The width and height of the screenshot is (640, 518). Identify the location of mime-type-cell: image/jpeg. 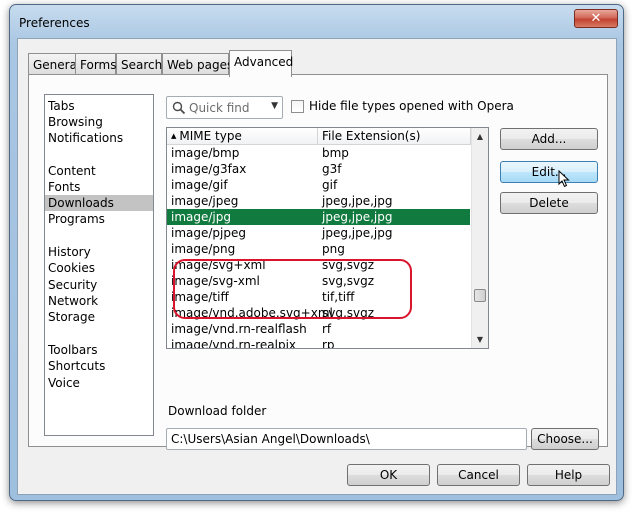
(205, 201).